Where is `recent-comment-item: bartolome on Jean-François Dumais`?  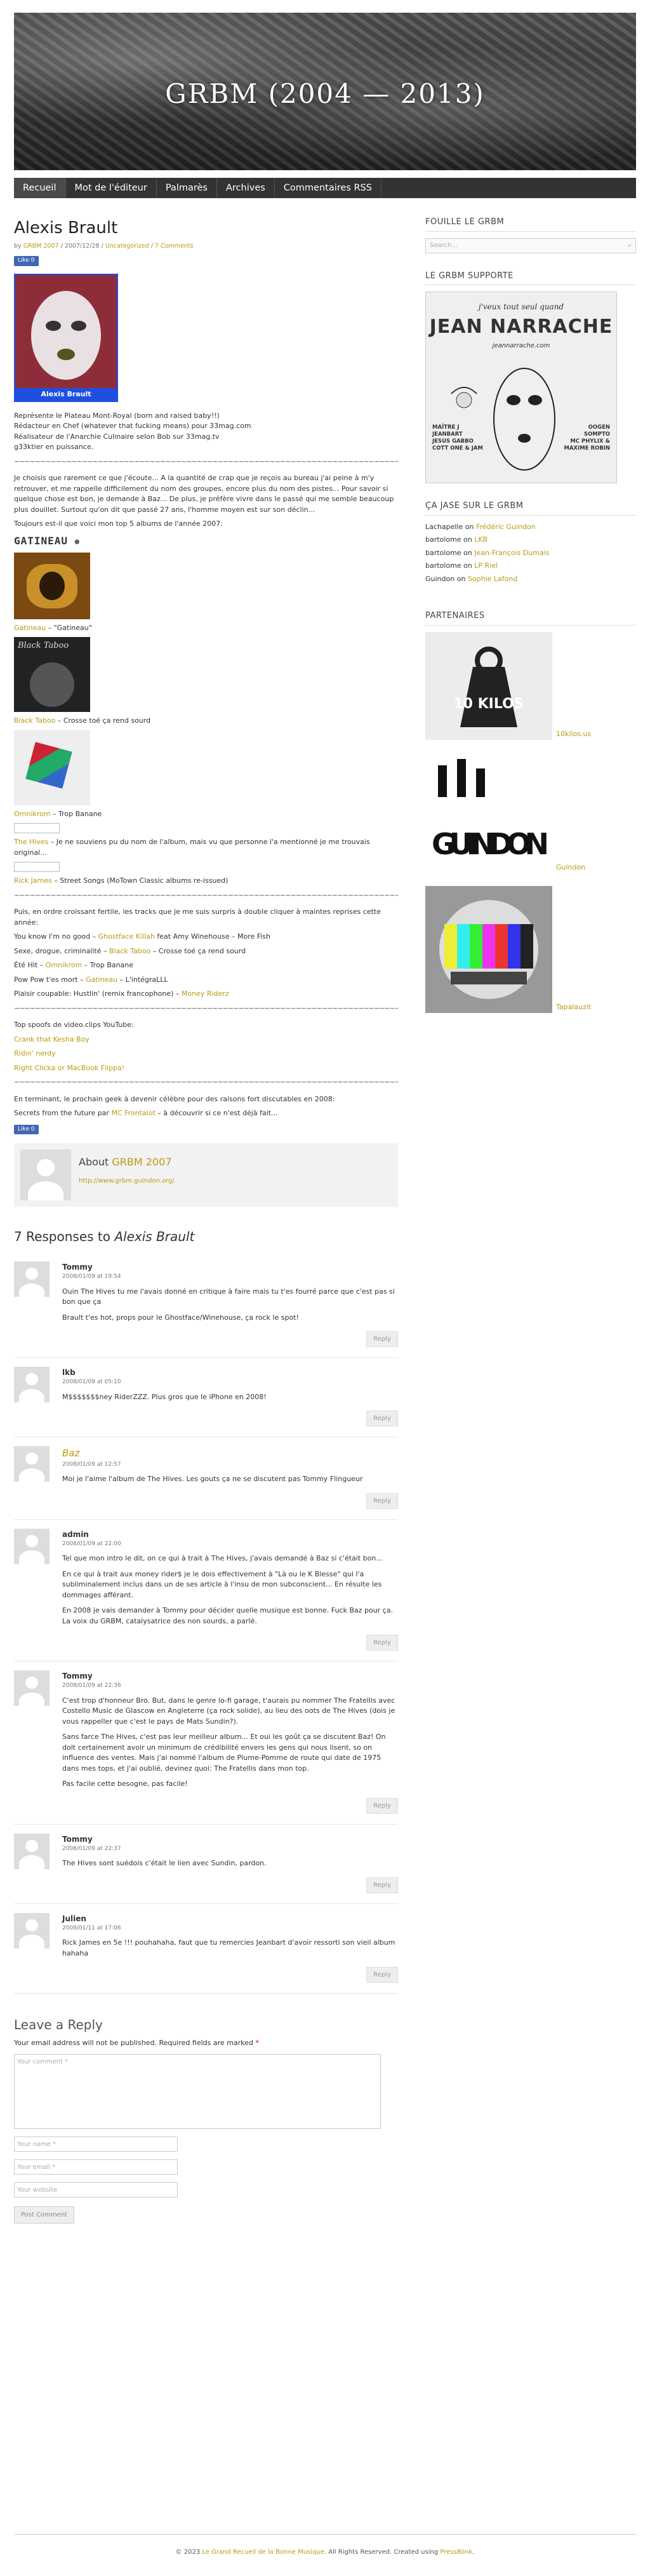
recent-comment-item: bartolome on Jean-François Dumais is located at coordinates (487, 552).